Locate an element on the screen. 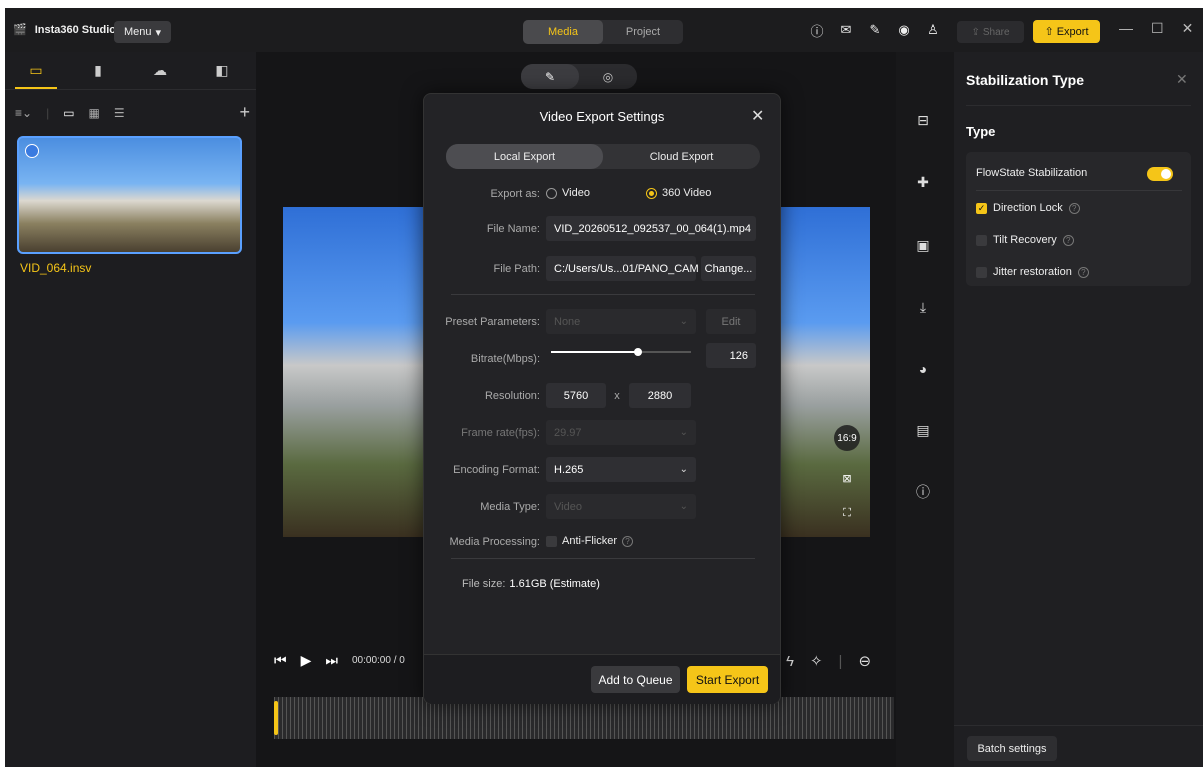 The height and width of the screenshot is (767, 1203). tab-cloud-export: Cloud Export is located at coordinates (681, 156).